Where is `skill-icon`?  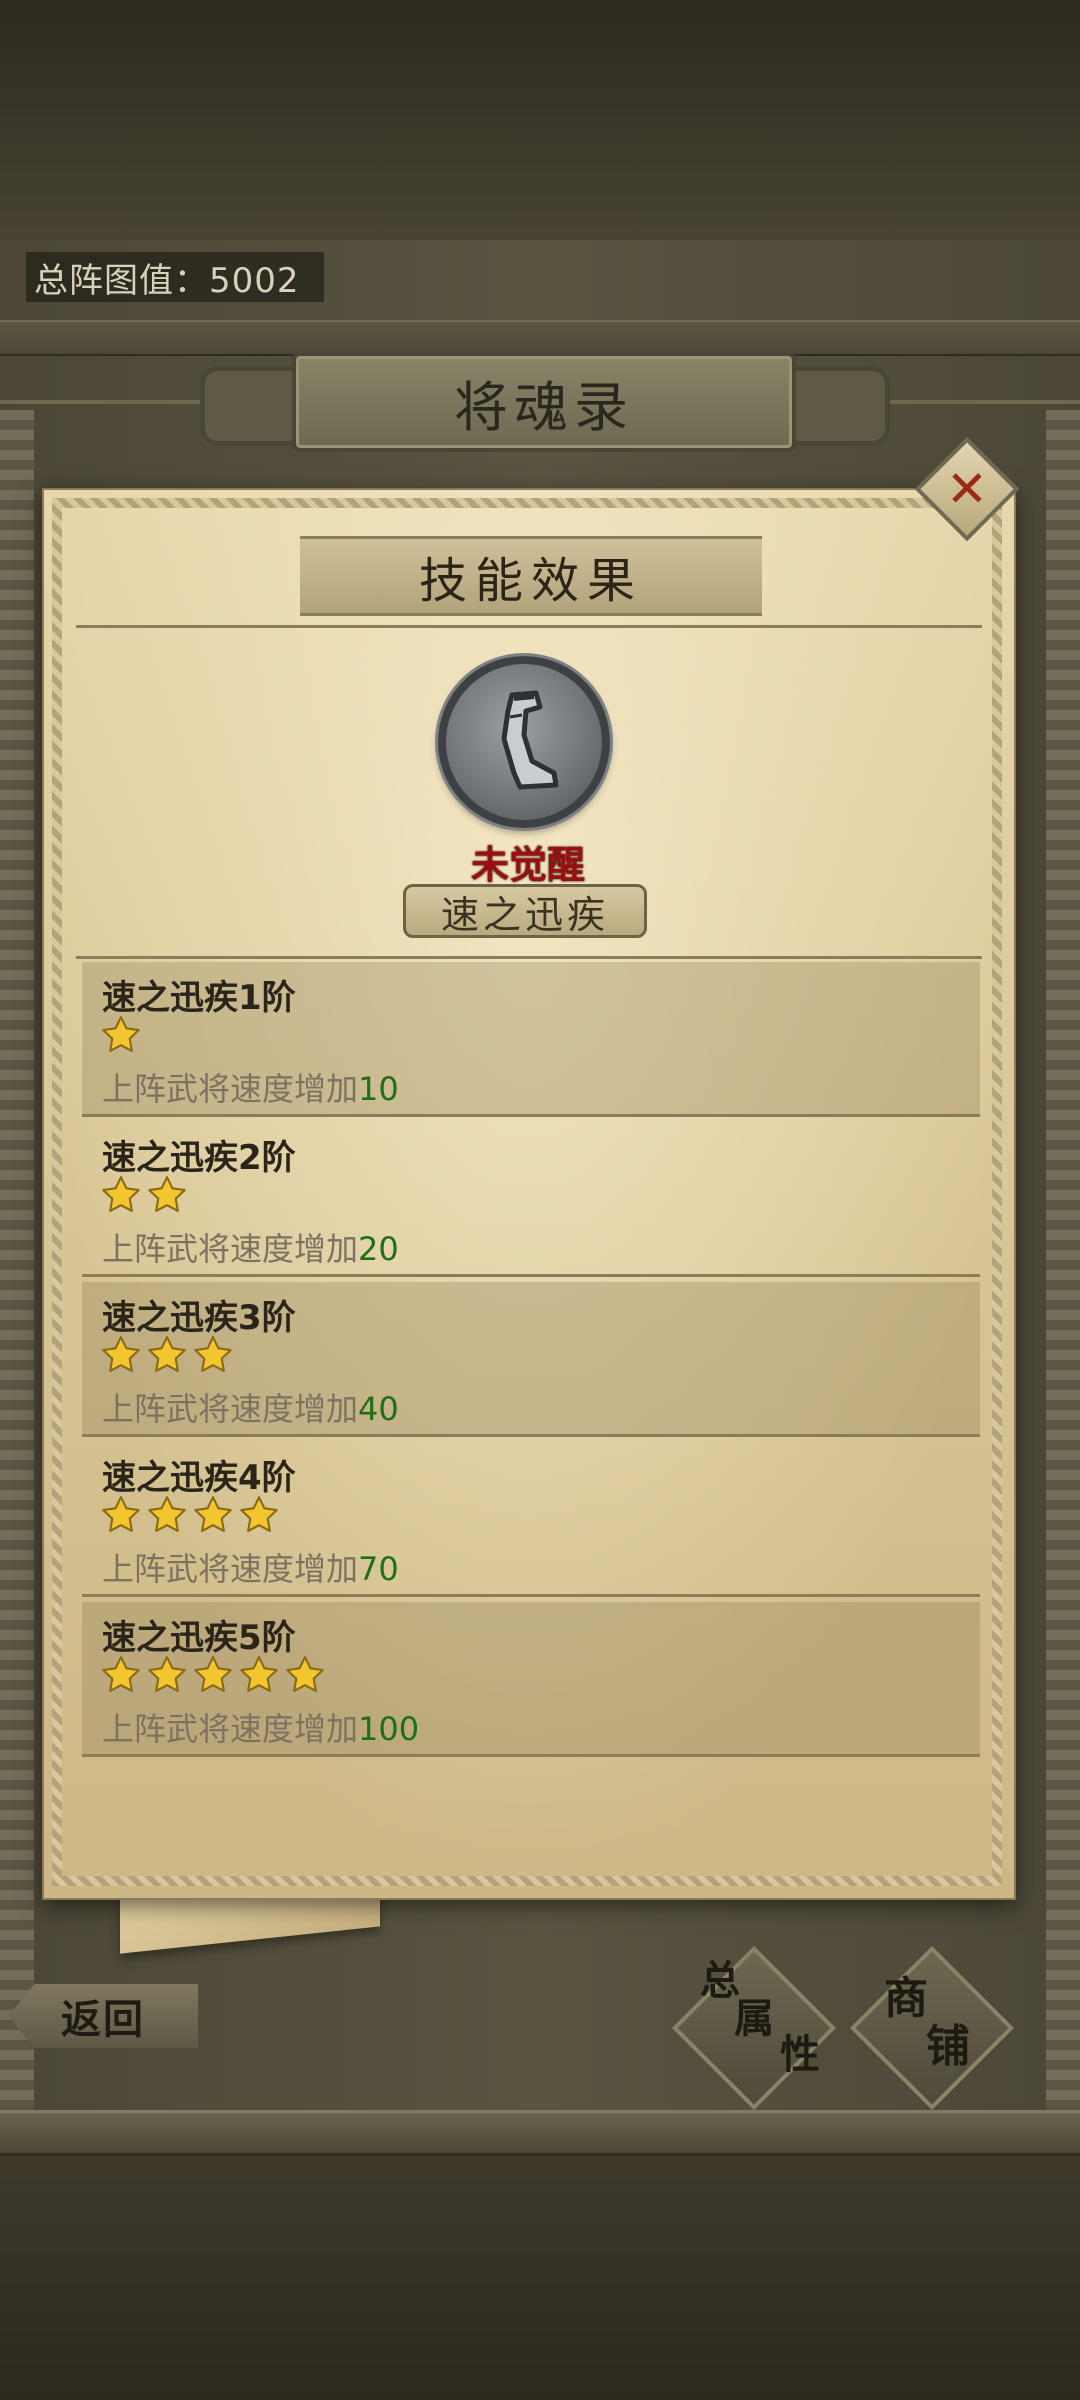 skill-icon is located at coordinates (524, 742).